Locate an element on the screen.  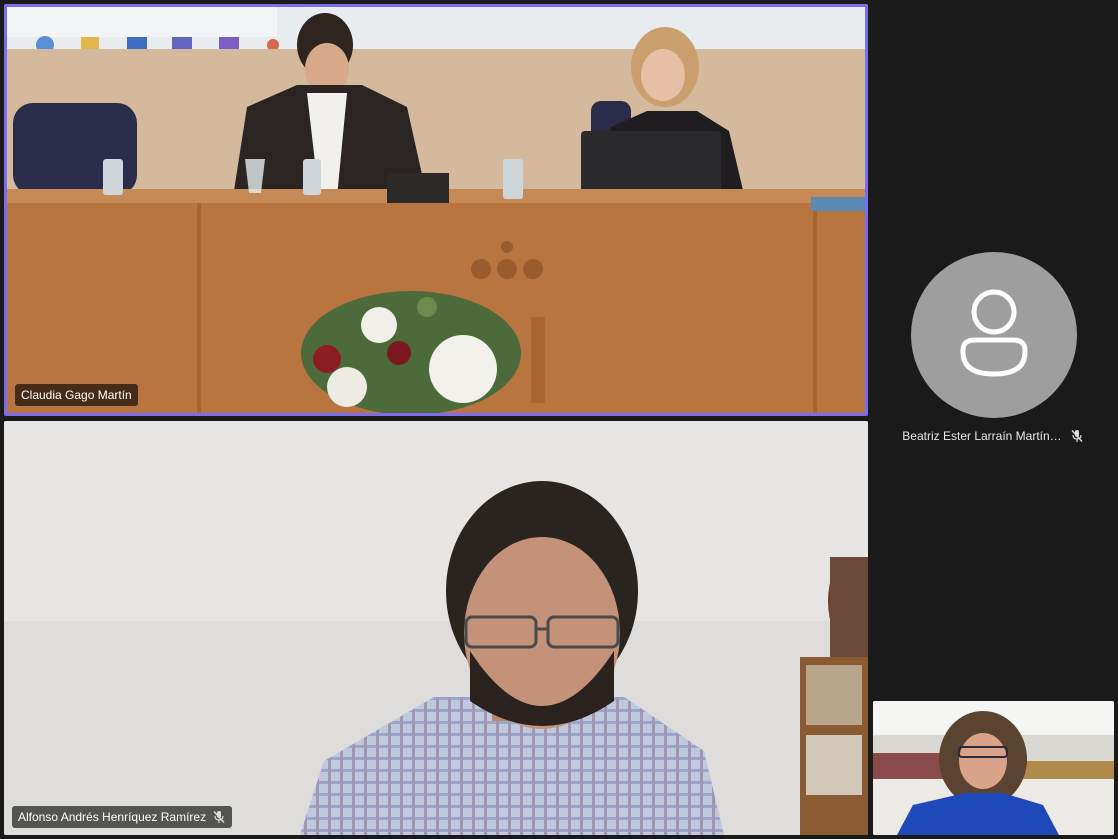
participant-name-tag: Alfonso Andrés Henríquez Ramírez is located at coordinates (122, 817).